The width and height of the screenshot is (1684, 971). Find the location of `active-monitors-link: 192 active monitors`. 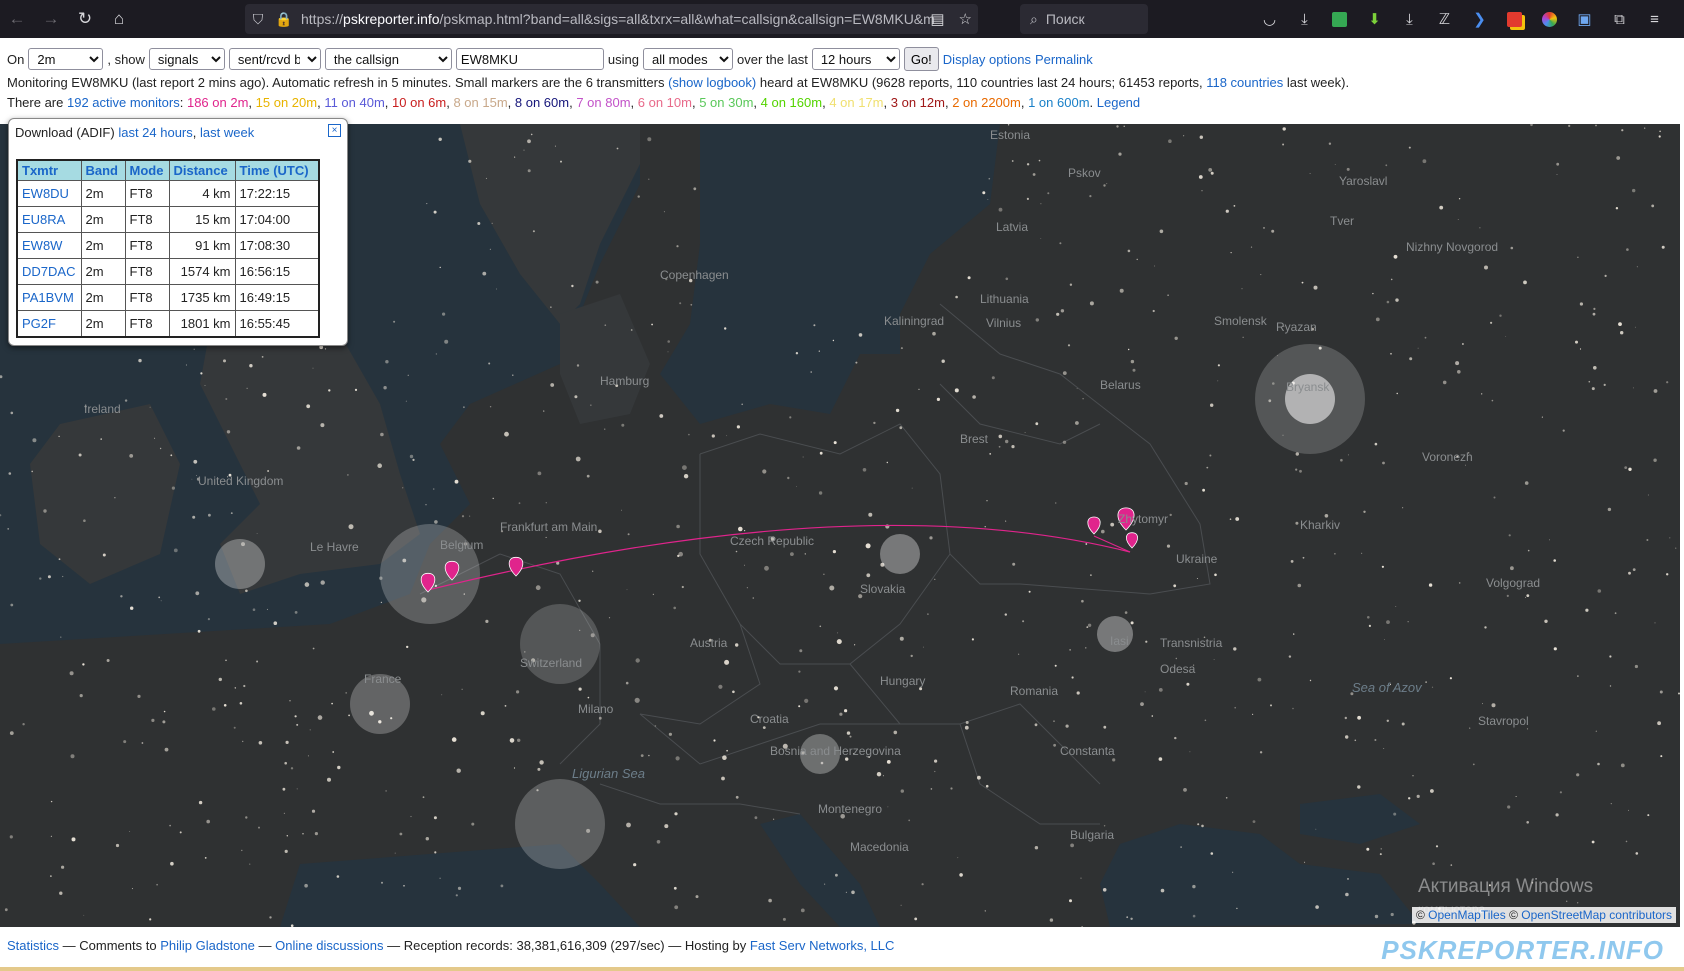

active-monitors-link: 192 active monitors is located at coordinates (123, 102).